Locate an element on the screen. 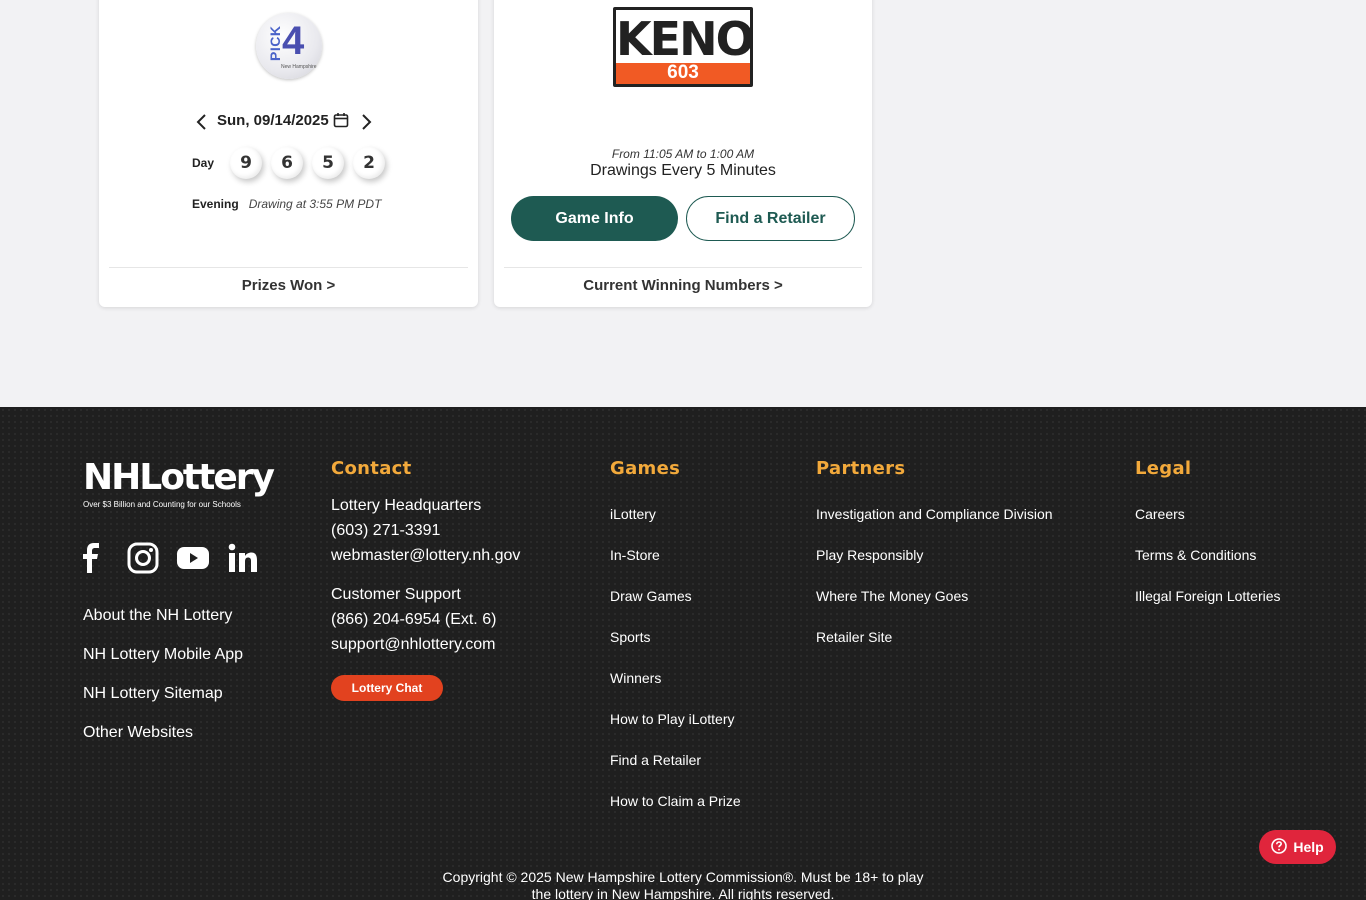  support-phone: (866) 204-6954 (Ext. 6) is located at coordinates (413, 620).